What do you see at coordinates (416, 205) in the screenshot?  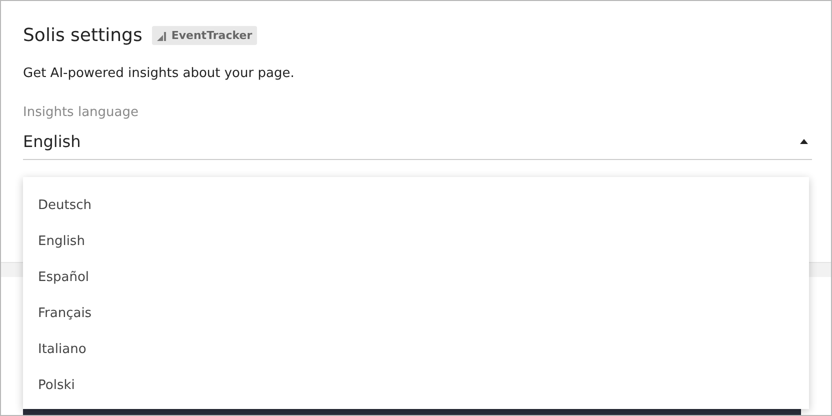 I see `language-option: Deutsch` at bounding box center [416, 205].